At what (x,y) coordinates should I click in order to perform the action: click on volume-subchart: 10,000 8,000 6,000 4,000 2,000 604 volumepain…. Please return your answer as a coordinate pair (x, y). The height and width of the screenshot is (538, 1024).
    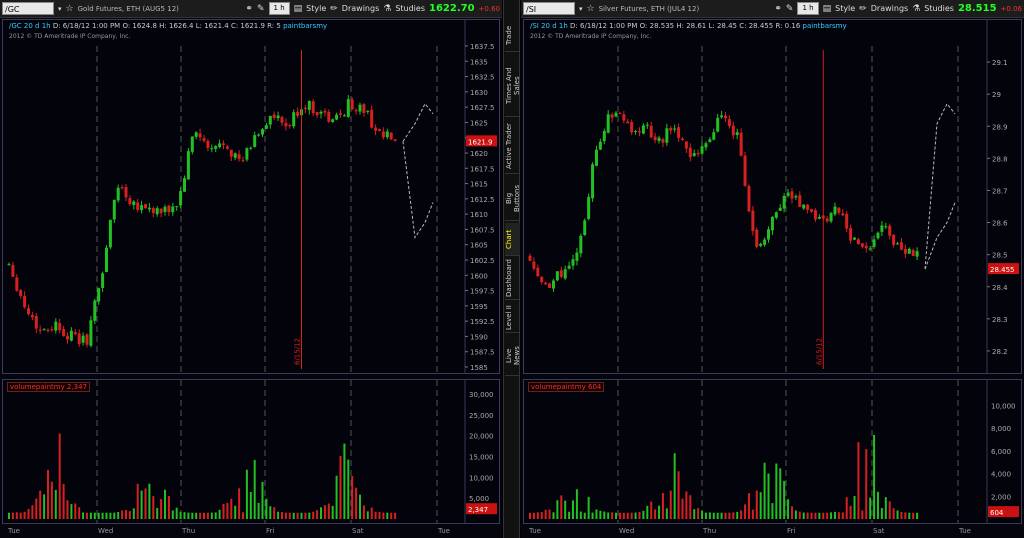
    Looking at the image, I should click on (772, 451).